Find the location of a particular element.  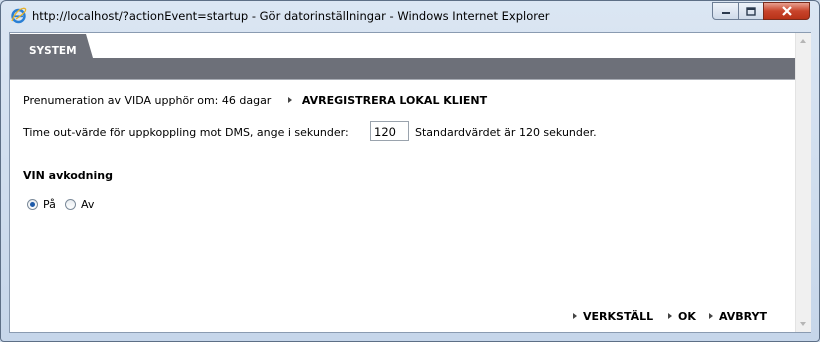

close-icon is located at coordinates (786, 11).